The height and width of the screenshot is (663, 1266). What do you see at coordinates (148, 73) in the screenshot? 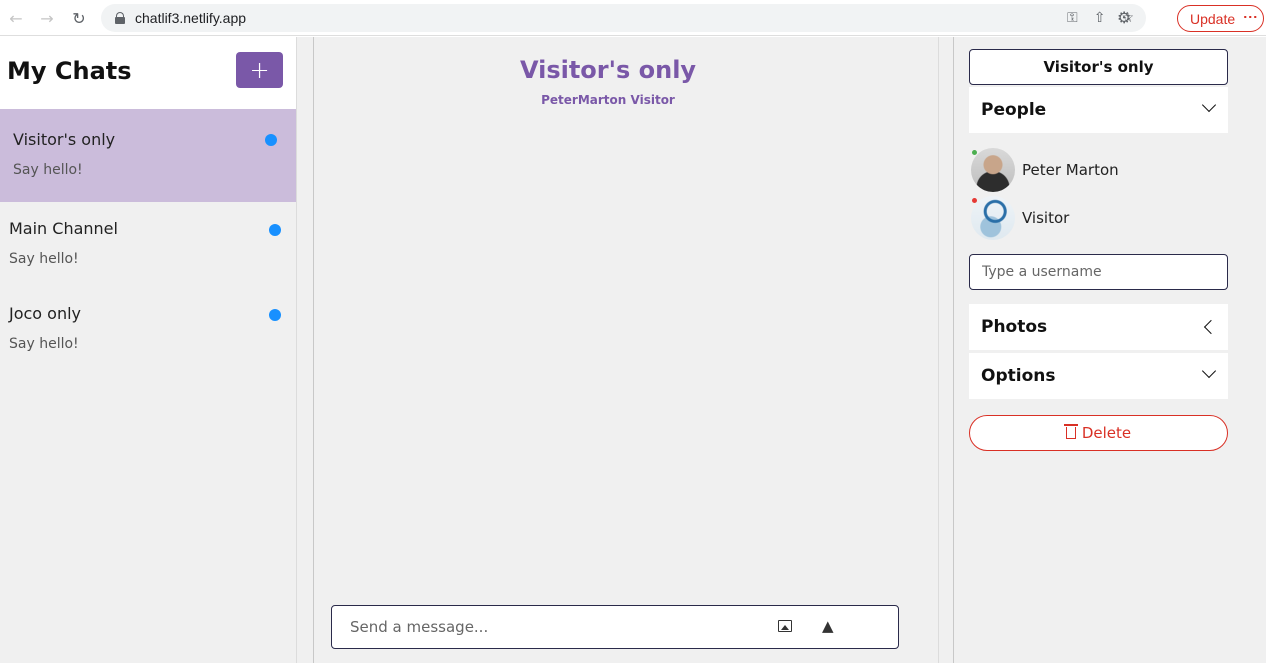
I see `chat-list-header: My Chats +` at bounding box center [148, 73].